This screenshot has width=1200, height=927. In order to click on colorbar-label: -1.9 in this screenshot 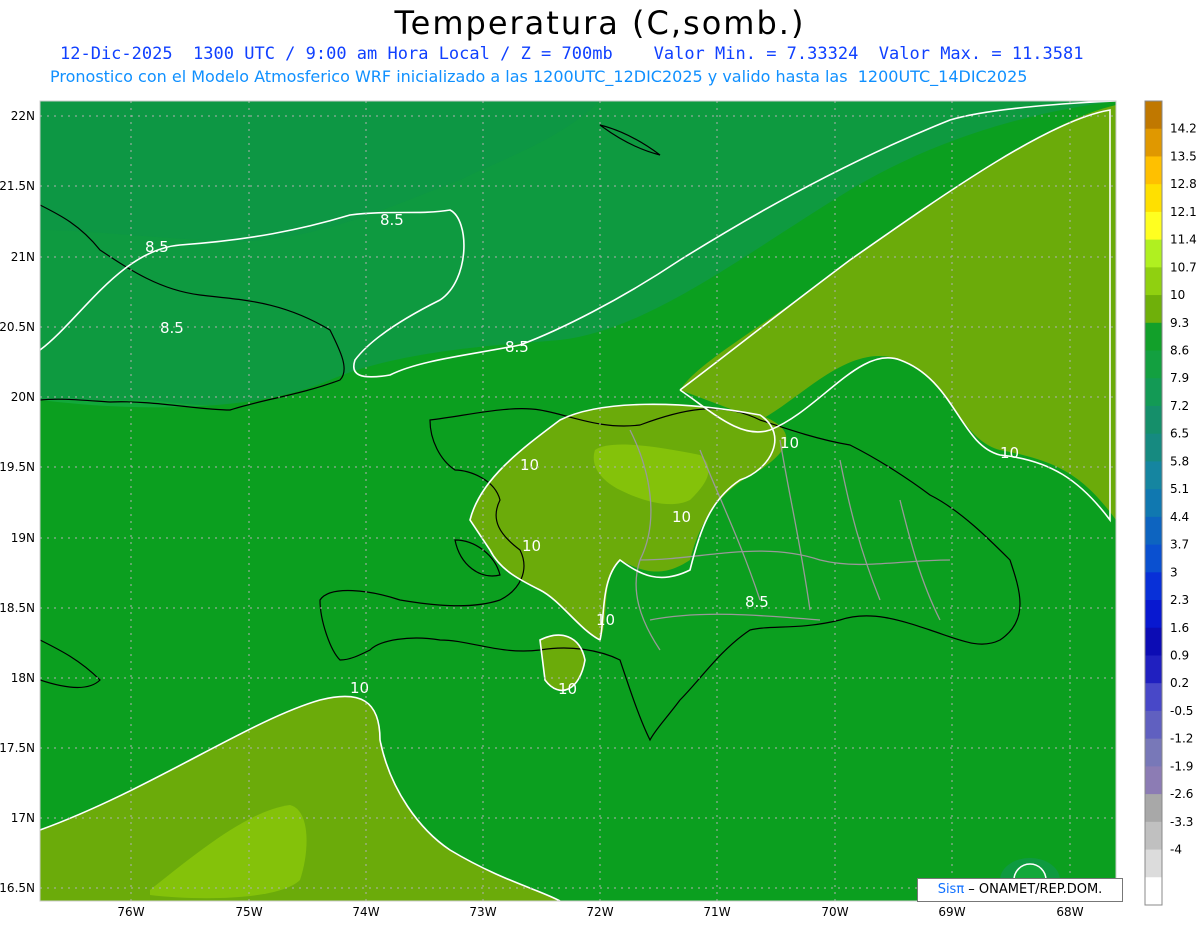, I will do `click(1181, 766)`.